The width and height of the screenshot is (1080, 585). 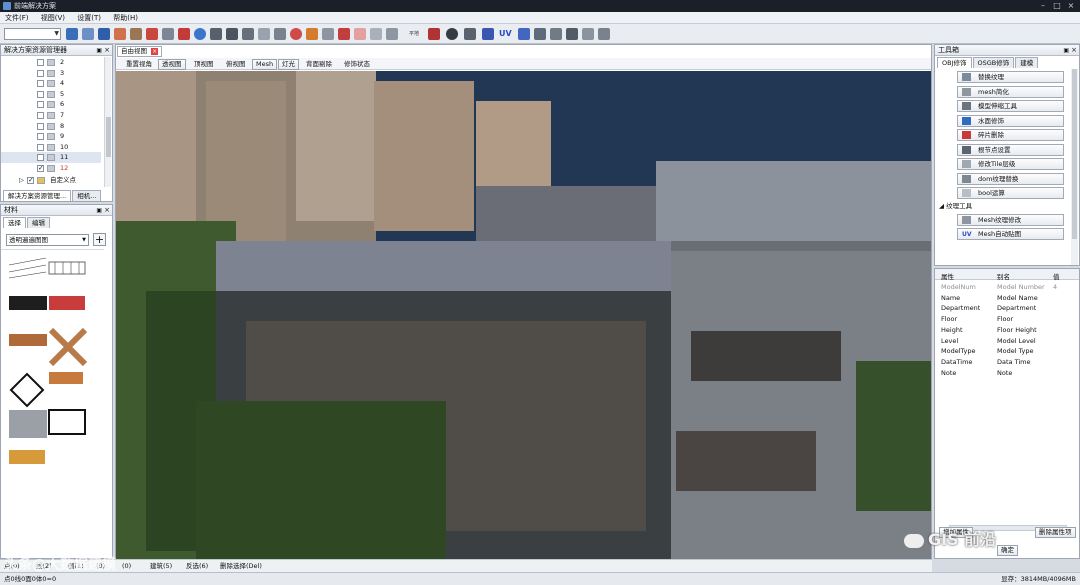 What do you see at coordinates (152, 34) in the screenshot?
I see `mesh-icon` at bounding box center [152, 34].